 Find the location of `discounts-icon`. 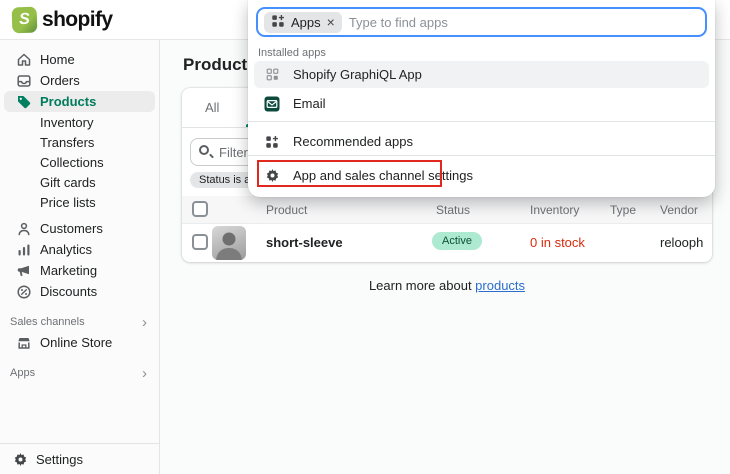

discounts-icon is located at coordinates (24, 292).